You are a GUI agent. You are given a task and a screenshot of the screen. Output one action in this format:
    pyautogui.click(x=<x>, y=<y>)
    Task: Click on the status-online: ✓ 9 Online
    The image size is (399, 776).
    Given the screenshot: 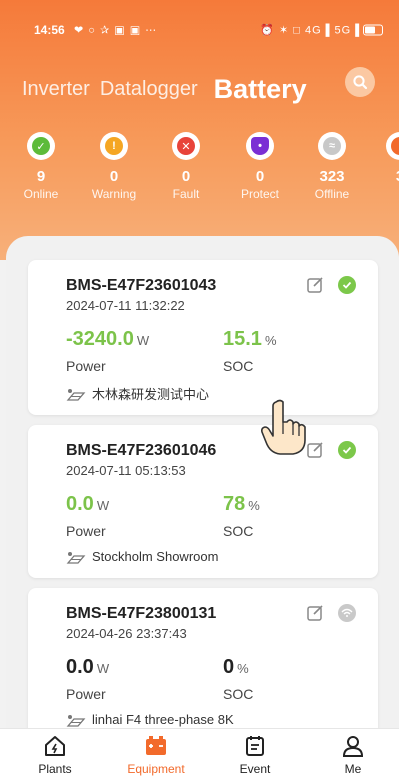 What is the action you would take?
    pyautogui.click(x=41, y=166)
    